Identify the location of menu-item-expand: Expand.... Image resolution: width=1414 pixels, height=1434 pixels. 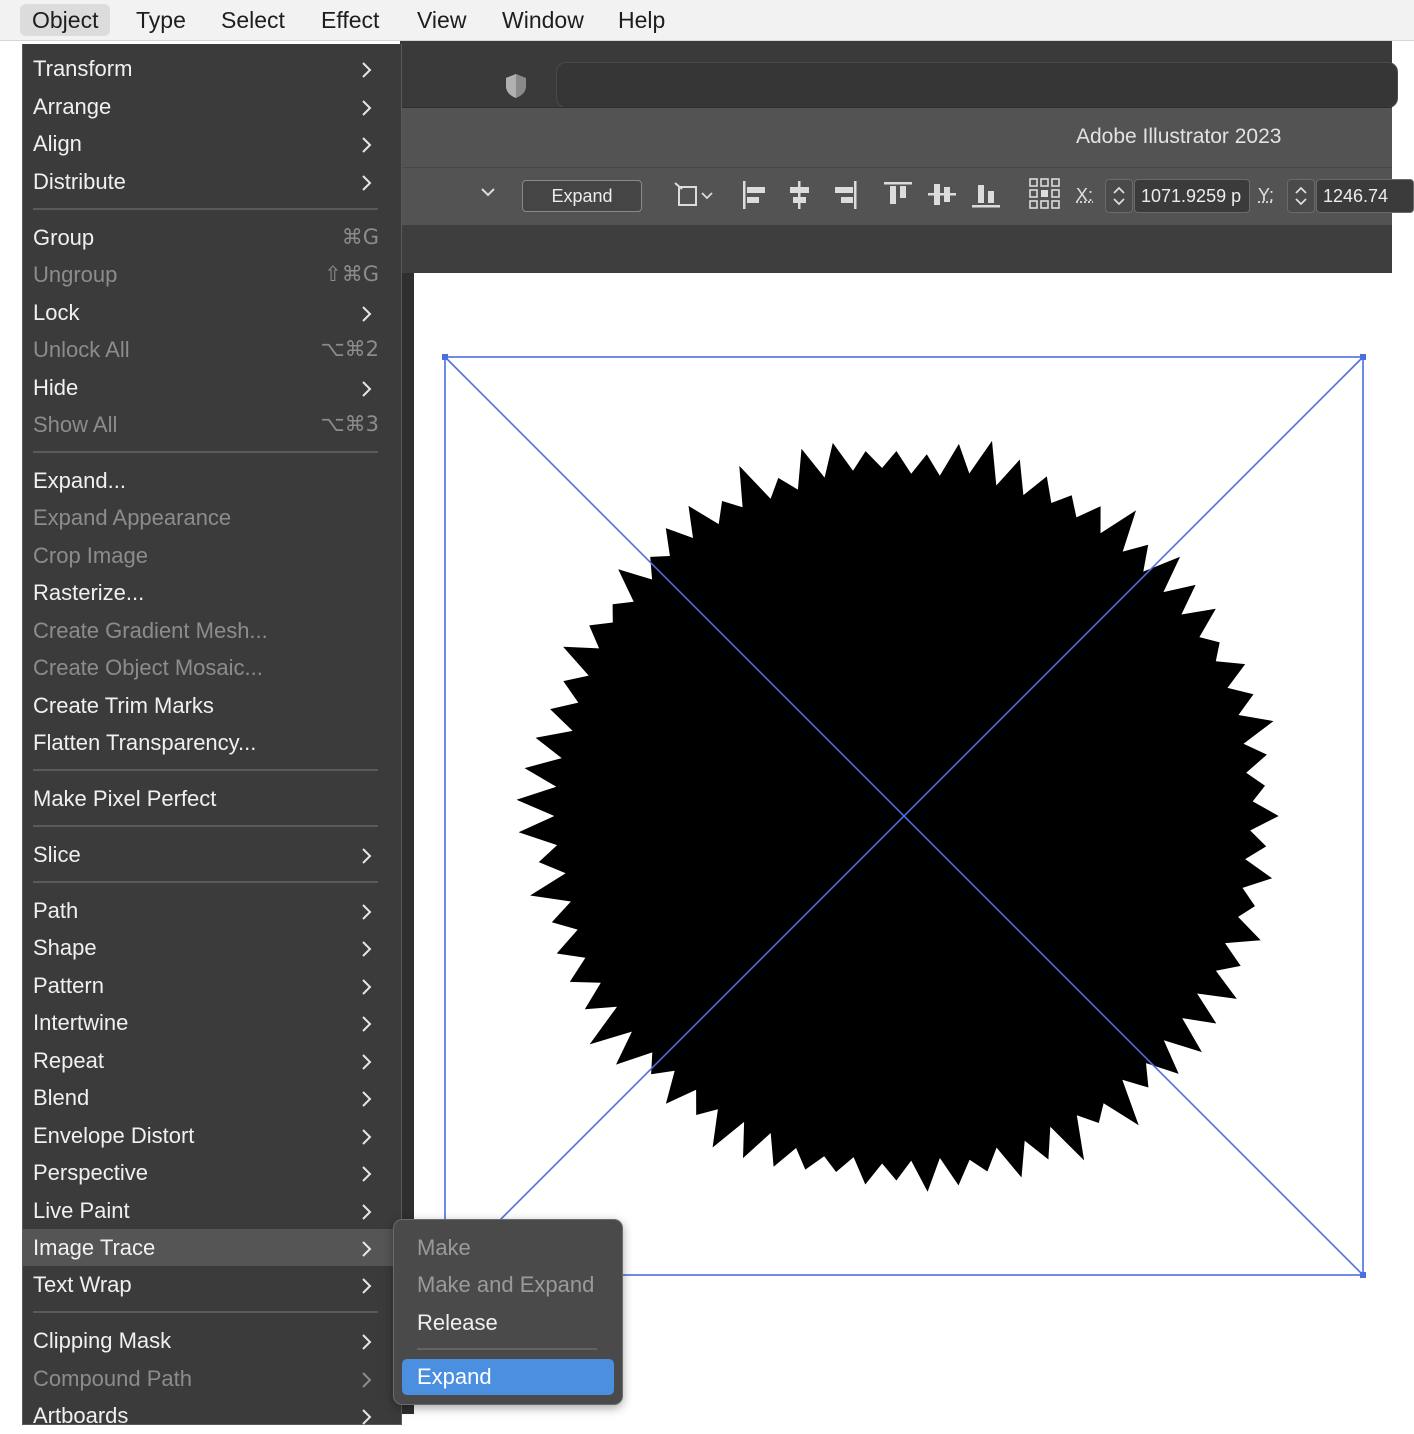
(212, 480).